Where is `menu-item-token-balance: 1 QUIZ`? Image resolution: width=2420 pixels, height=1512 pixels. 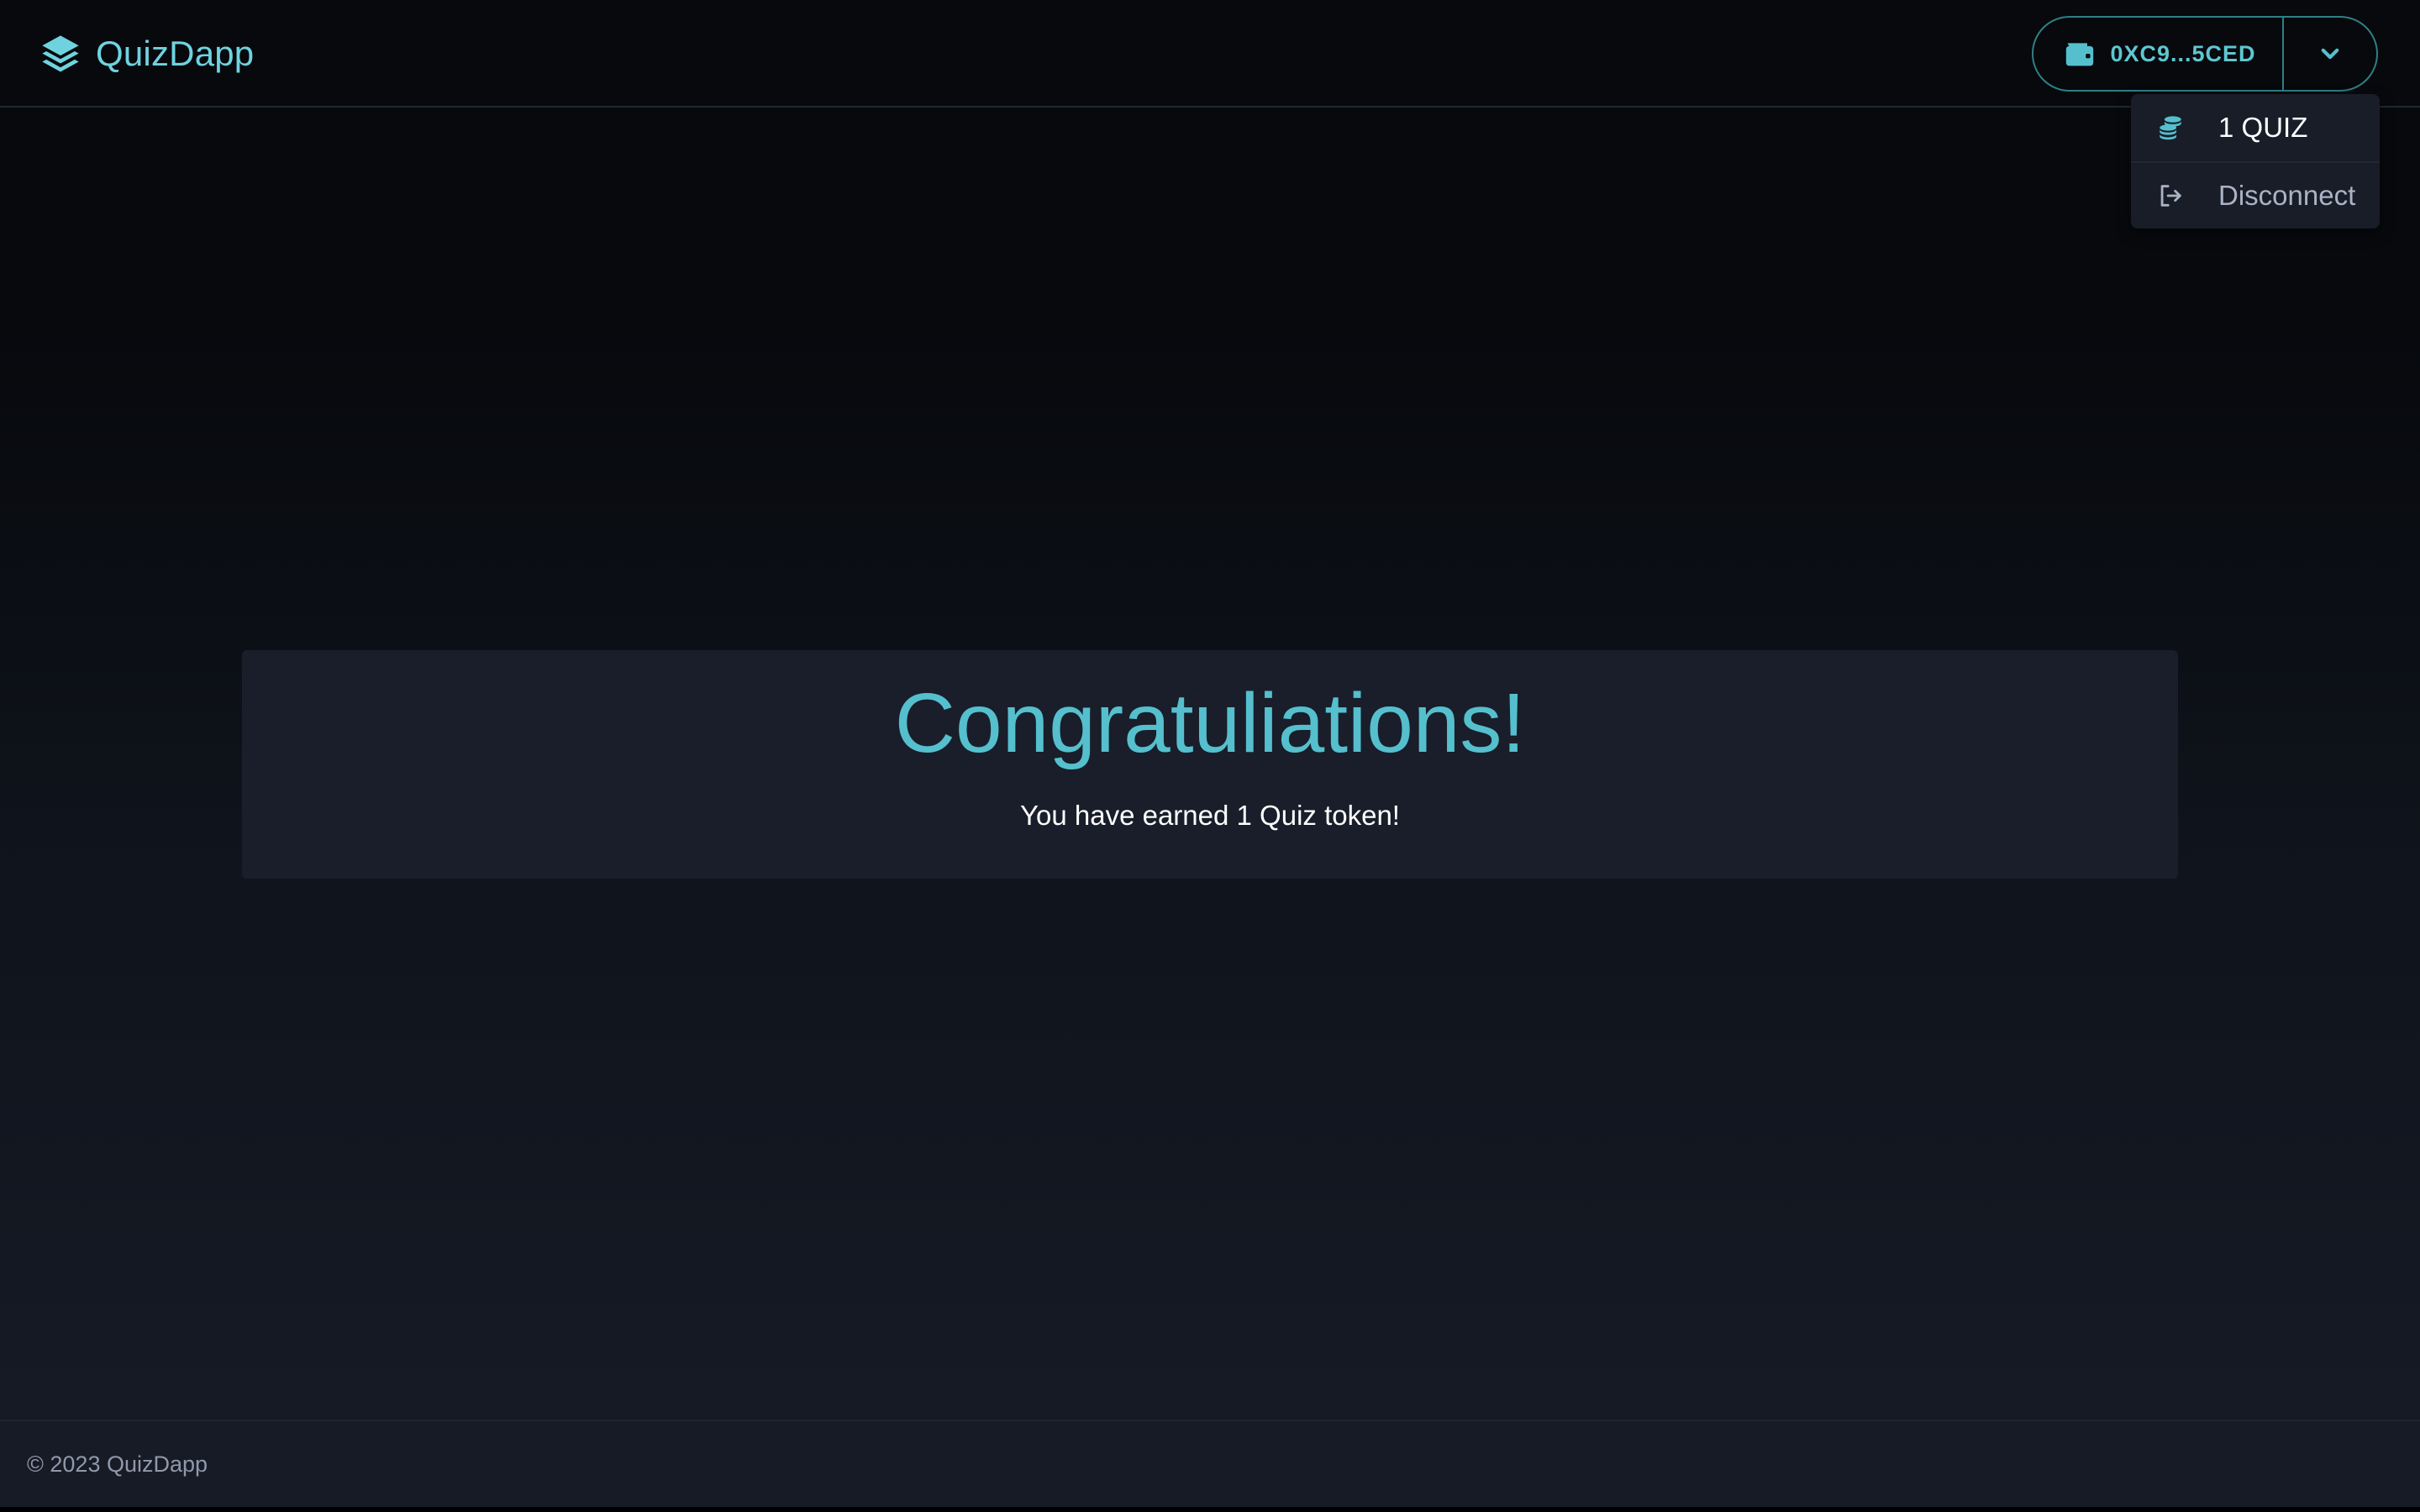 menu-item-token-balance: 1 QUIZ is located at coordinates (2255, 127).